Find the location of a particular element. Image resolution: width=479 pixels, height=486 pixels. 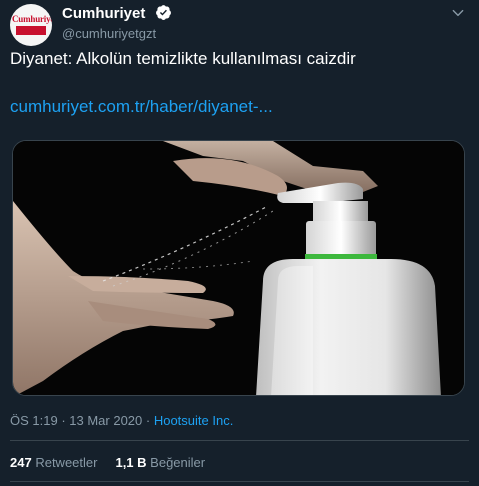

author-display-name: Cumhuriyet is located at coordinates (103, 13).